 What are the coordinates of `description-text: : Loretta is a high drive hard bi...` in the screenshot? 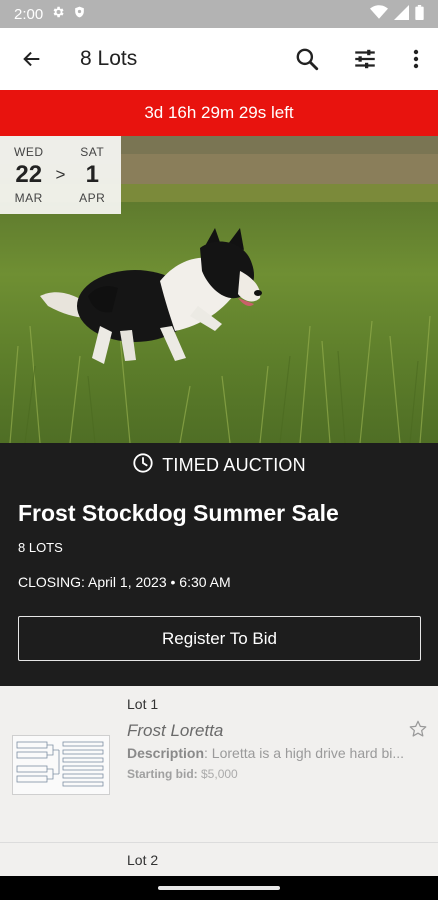 It's located at (304, 753).